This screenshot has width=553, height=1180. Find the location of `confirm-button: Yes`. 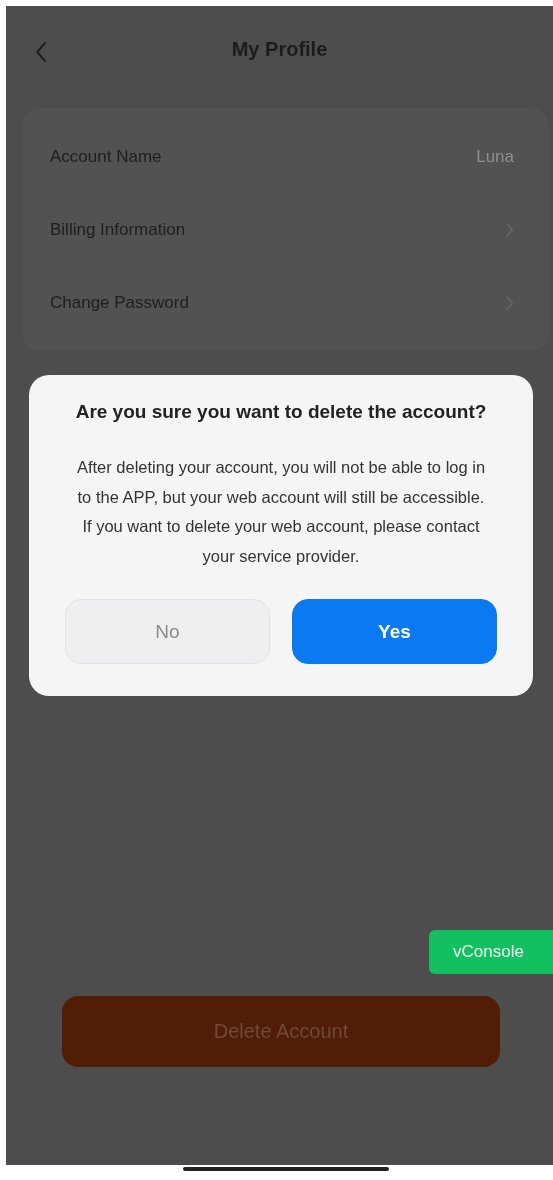

confirm-button: Yes is located at coordinates (394, 631).